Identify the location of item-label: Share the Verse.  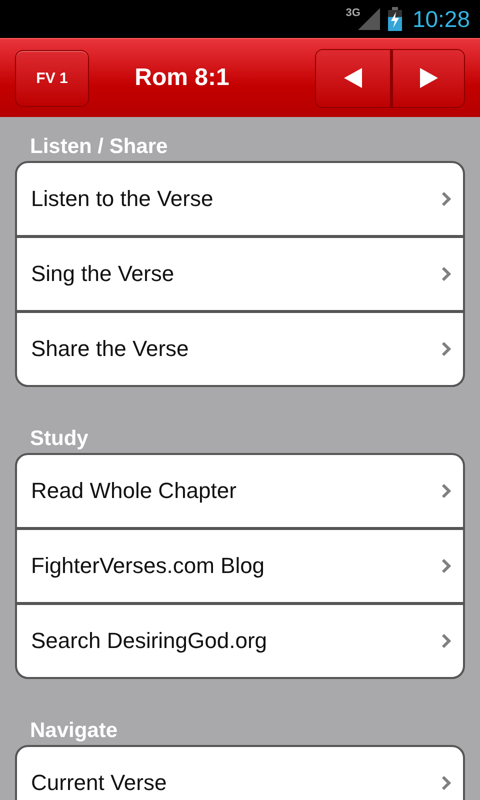
(110, 349).